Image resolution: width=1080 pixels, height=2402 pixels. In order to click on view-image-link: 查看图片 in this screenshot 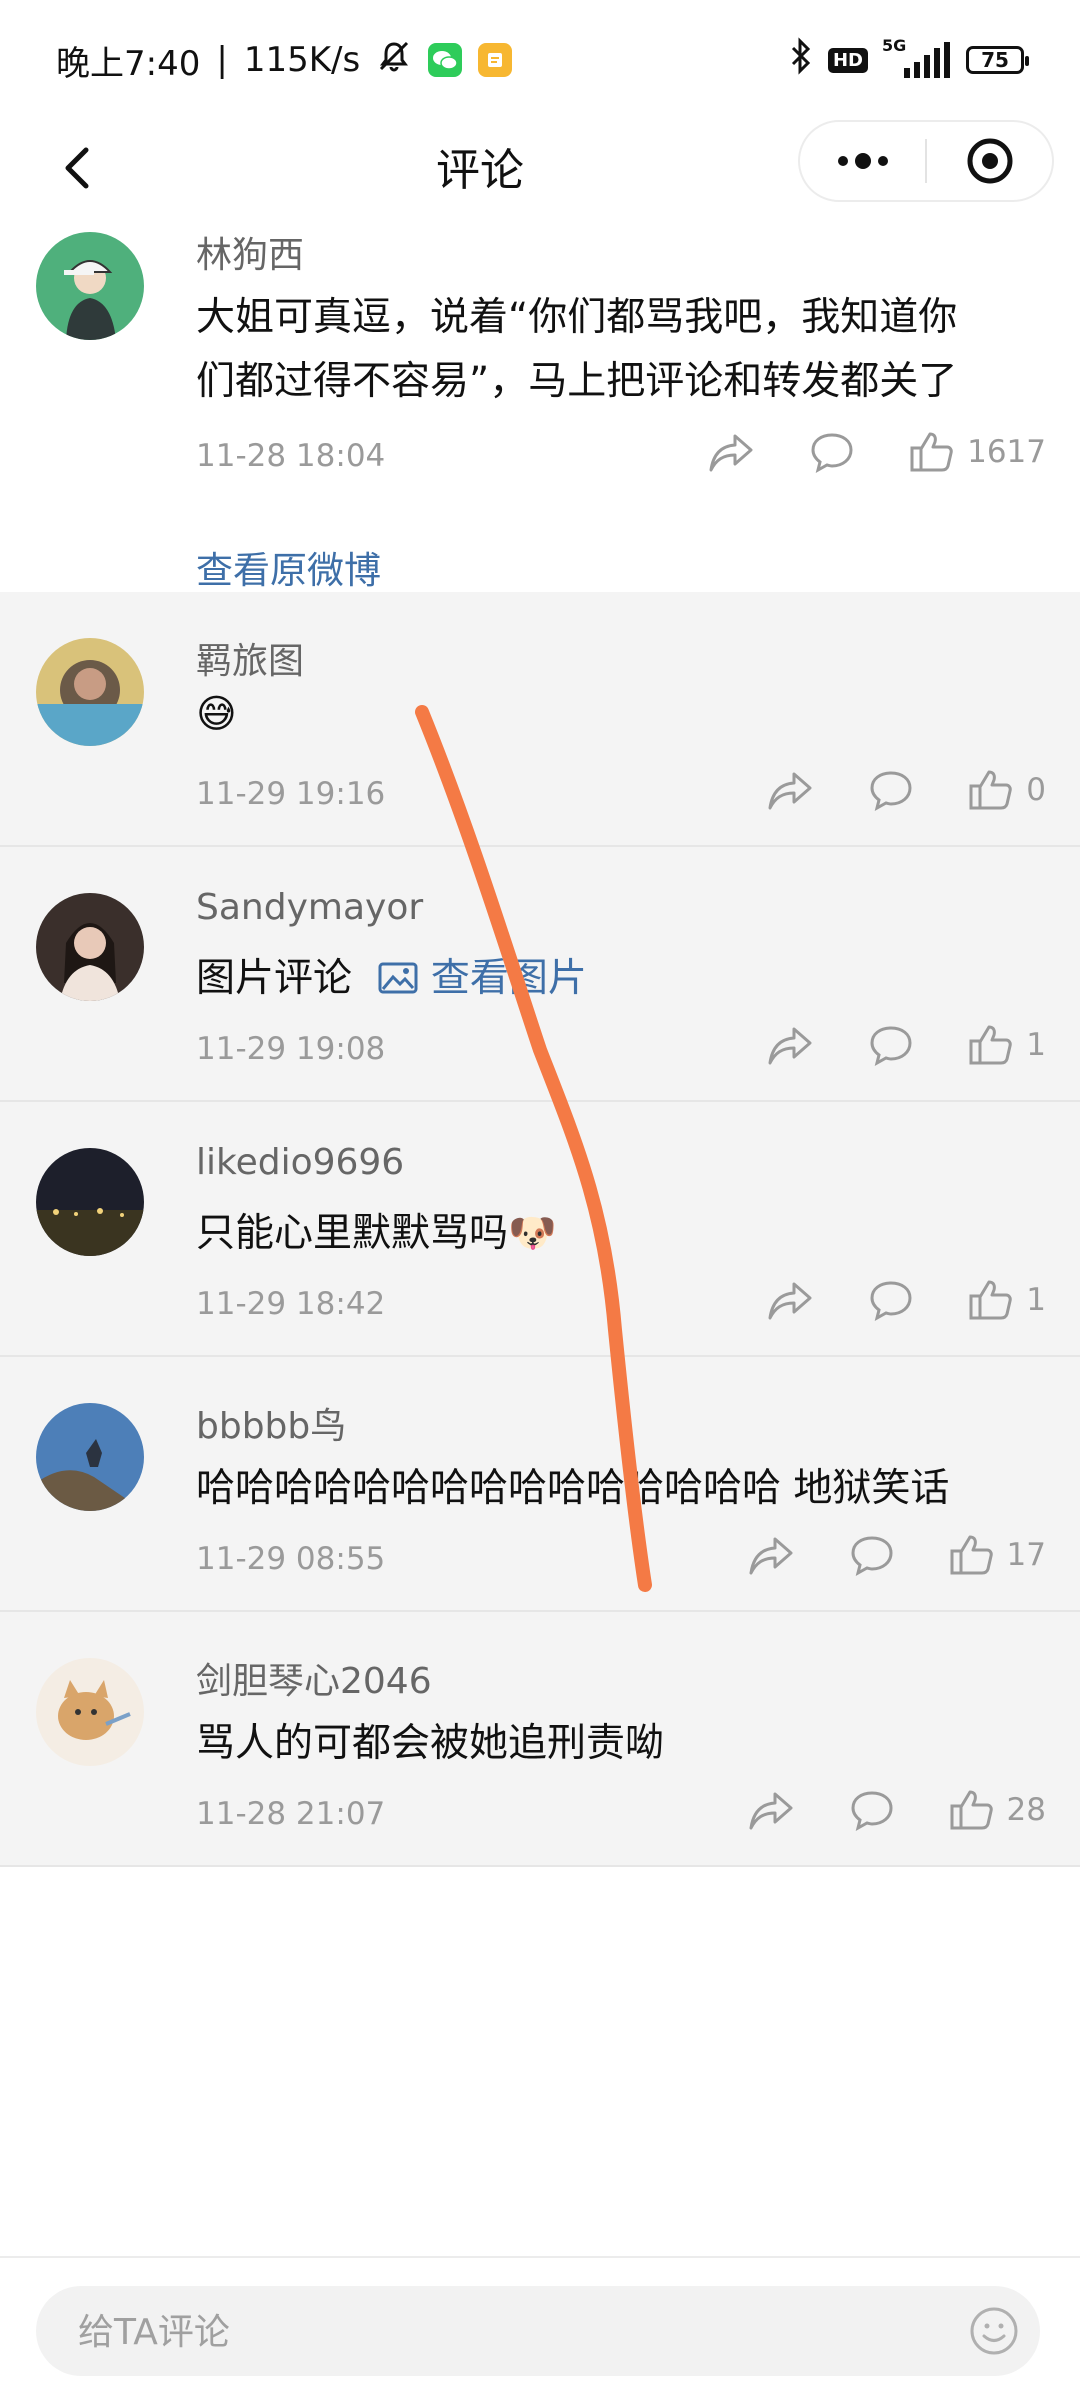, I will do `click(482, 978)`.